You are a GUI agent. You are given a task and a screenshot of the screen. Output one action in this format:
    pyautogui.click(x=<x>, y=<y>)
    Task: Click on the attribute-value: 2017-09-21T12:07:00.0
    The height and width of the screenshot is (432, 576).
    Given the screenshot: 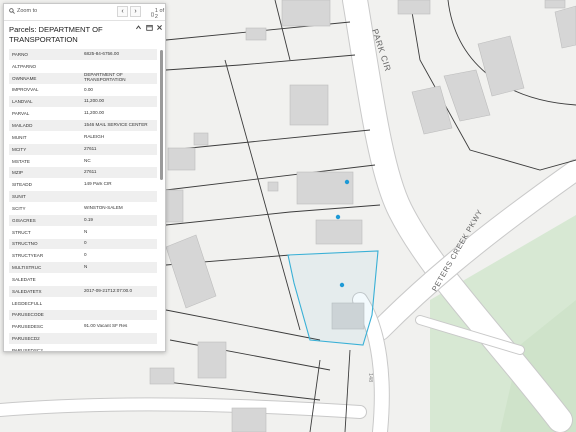 What is the action you would take?
    pyautogui.click(x=108, y=290)
    